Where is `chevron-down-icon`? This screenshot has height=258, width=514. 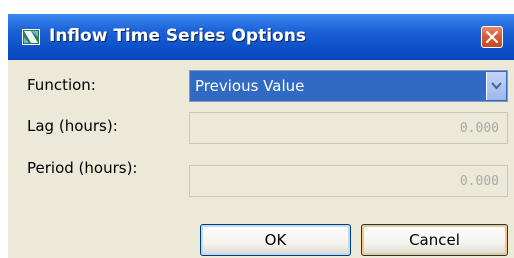 chevron-down-icon is located at coordinates (496, 86).